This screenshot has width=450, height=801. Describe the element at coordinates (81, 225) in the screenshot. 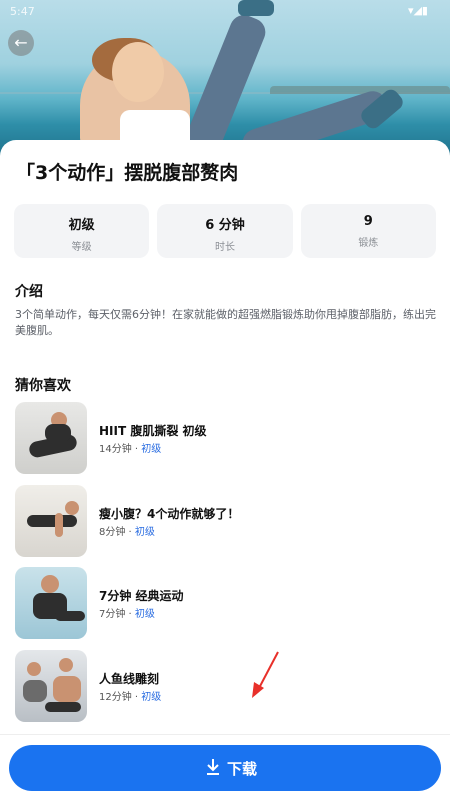

I see `stat-value: 初级` at that location.